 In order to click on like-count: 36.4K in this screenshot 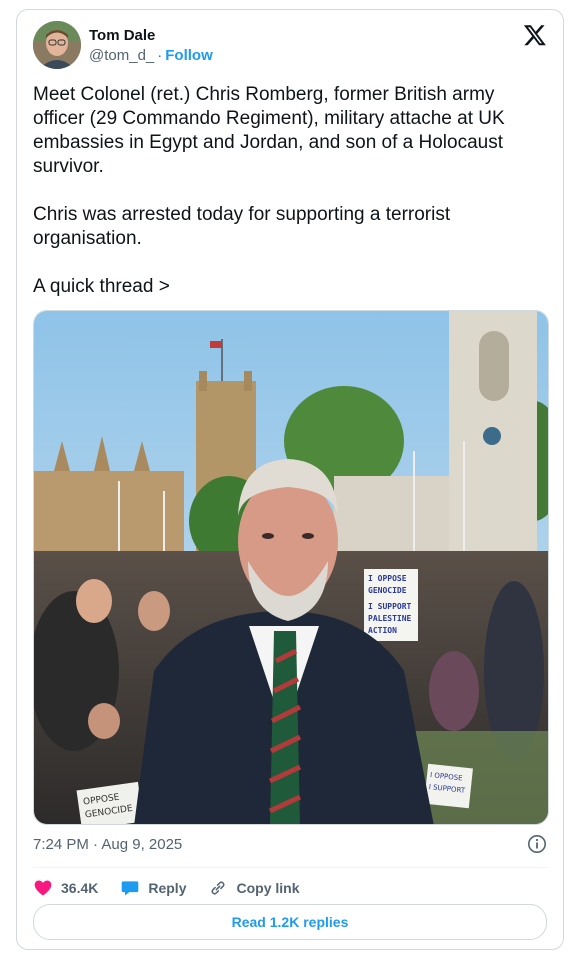, I will do `click(80, 888)`.